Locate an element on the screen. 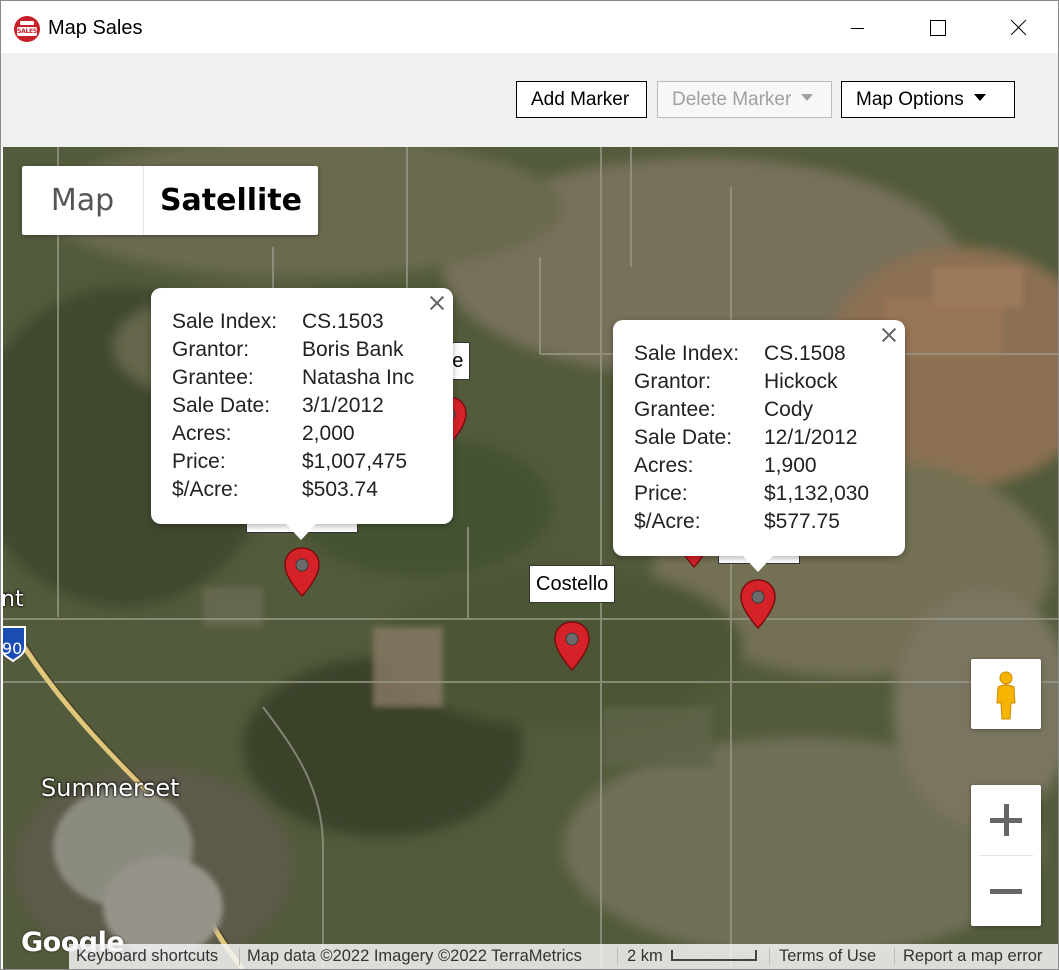  zoom-control is located at coordinates (1006, 855).